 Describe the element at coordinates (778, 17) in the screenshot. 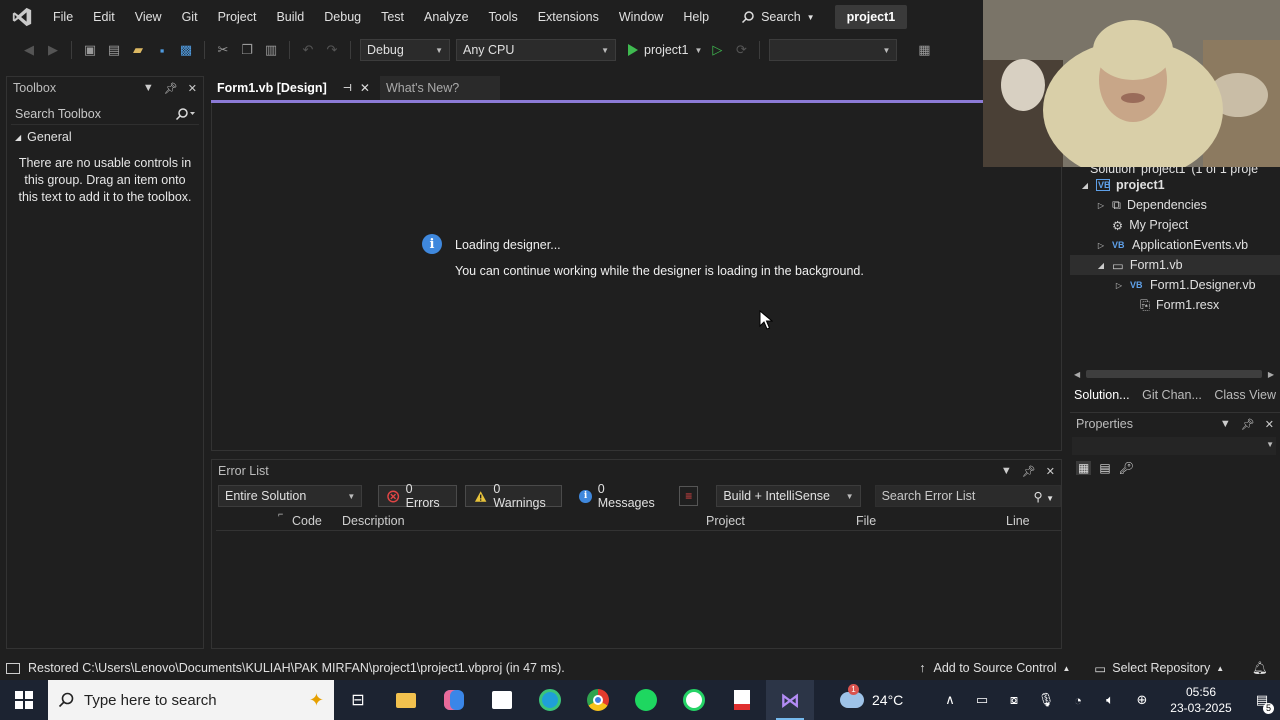

I see `global-search-button: Search ▼` at that location.